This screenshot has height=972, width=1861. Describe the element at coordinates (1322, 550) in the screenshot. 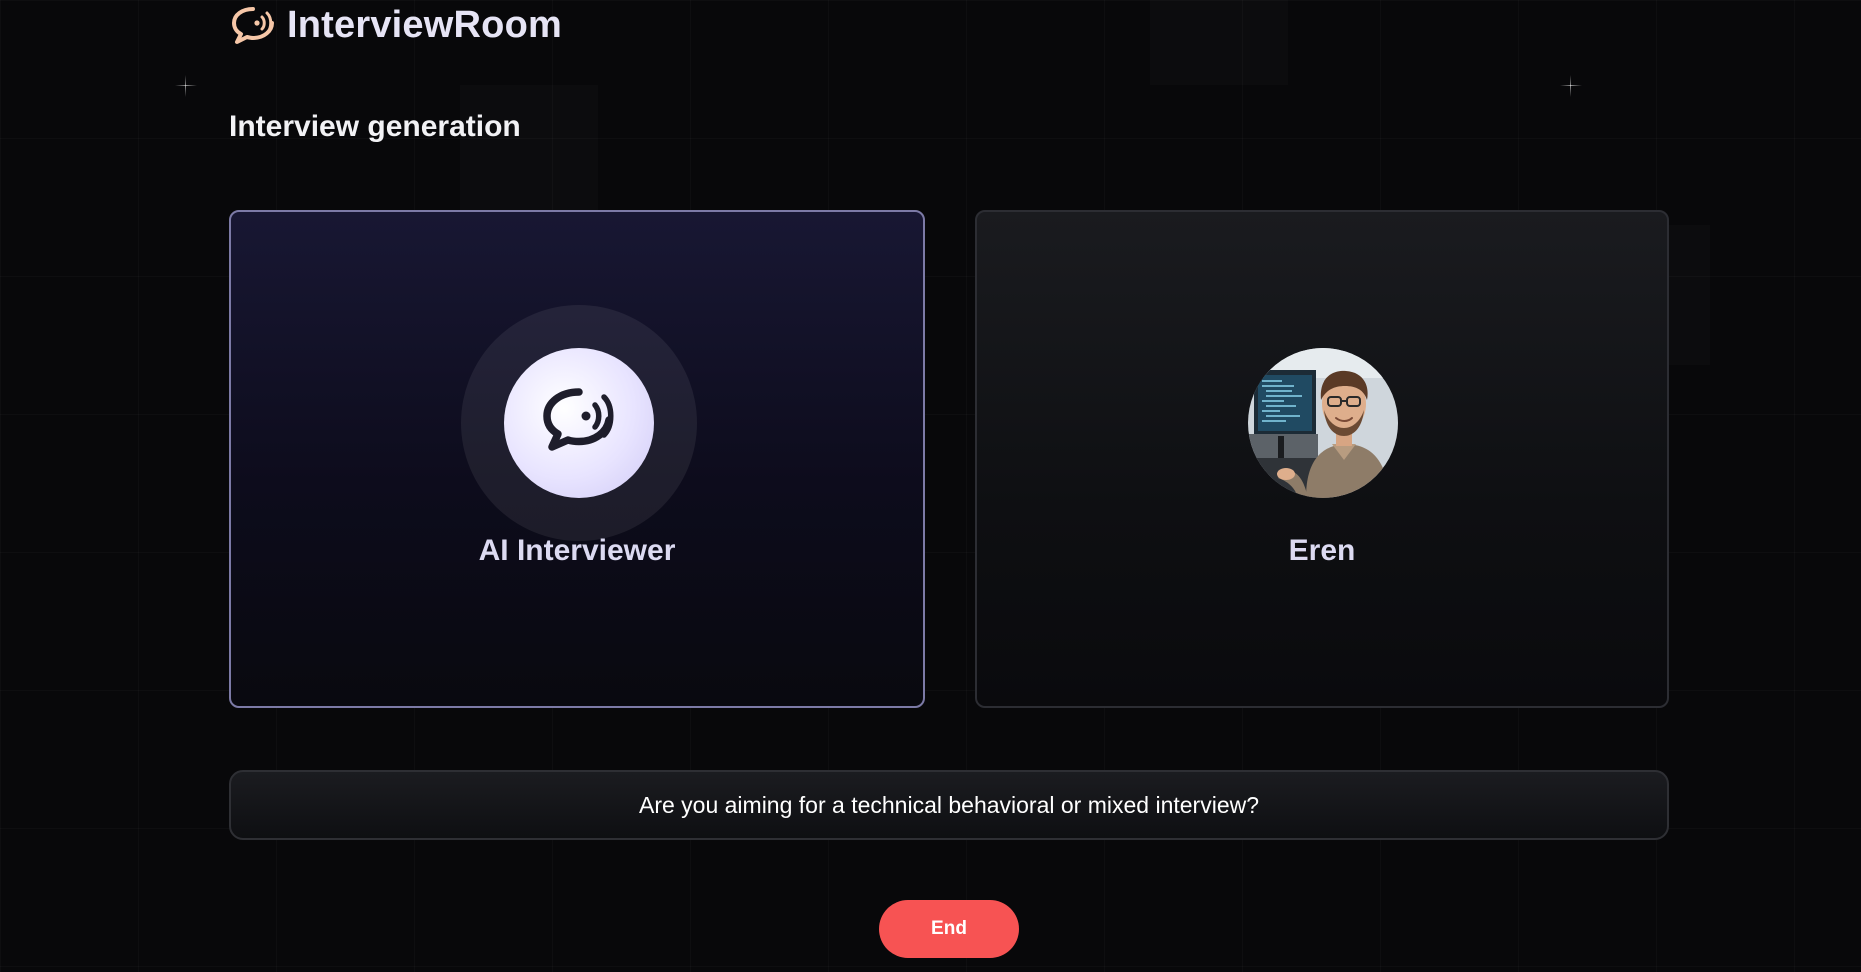

I see `user-name: Eren` at that location.